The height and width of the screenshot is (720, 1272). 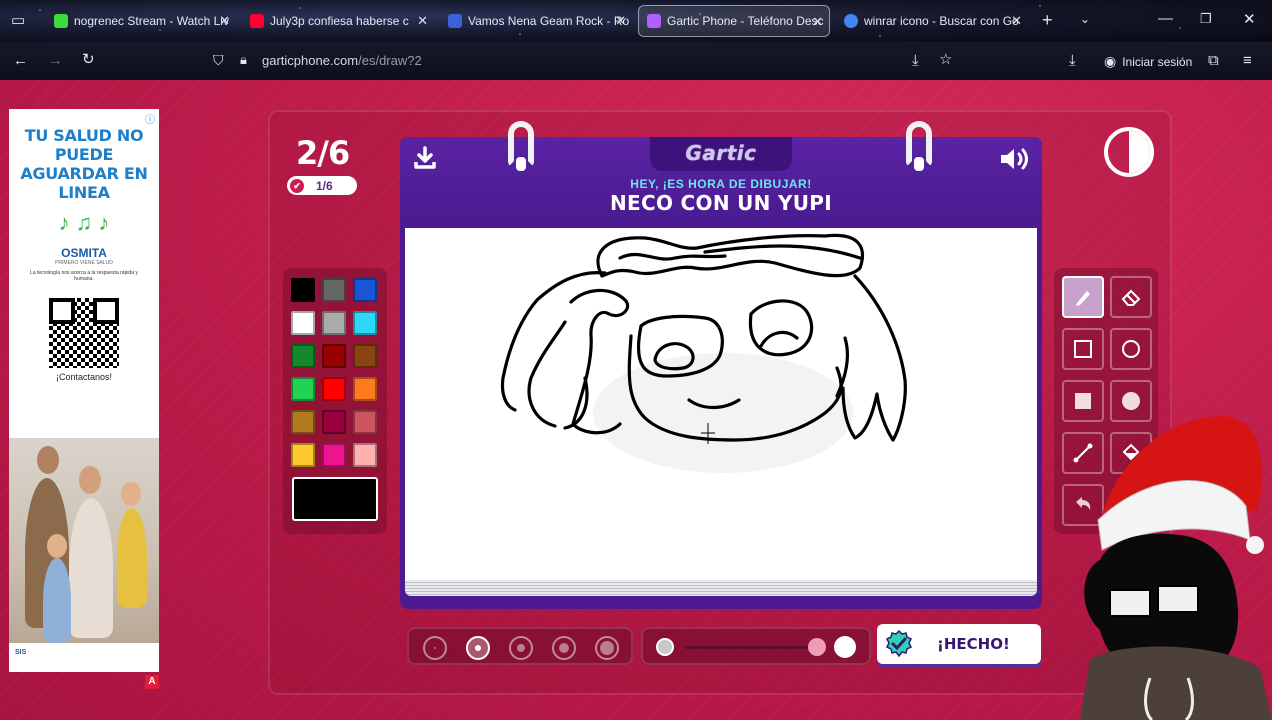 What do you see at coordinates (899, 644) in the screenshot?
I see `check-badge-icon` at bounding box center [899, 644].